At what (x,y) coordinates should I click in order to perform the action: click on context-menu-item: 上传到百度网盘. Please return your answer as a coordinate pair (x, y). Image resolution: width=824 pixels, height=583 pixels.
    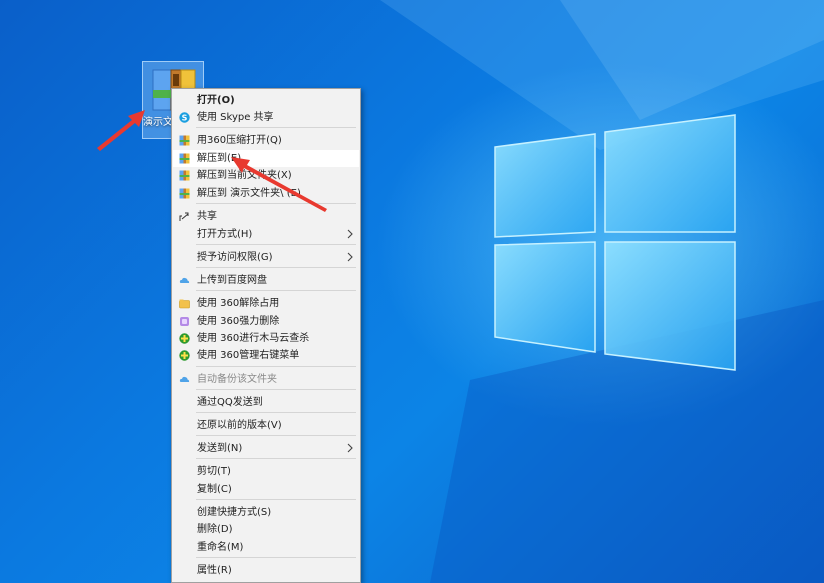
    Looking at the image, I should click on (266, 280).